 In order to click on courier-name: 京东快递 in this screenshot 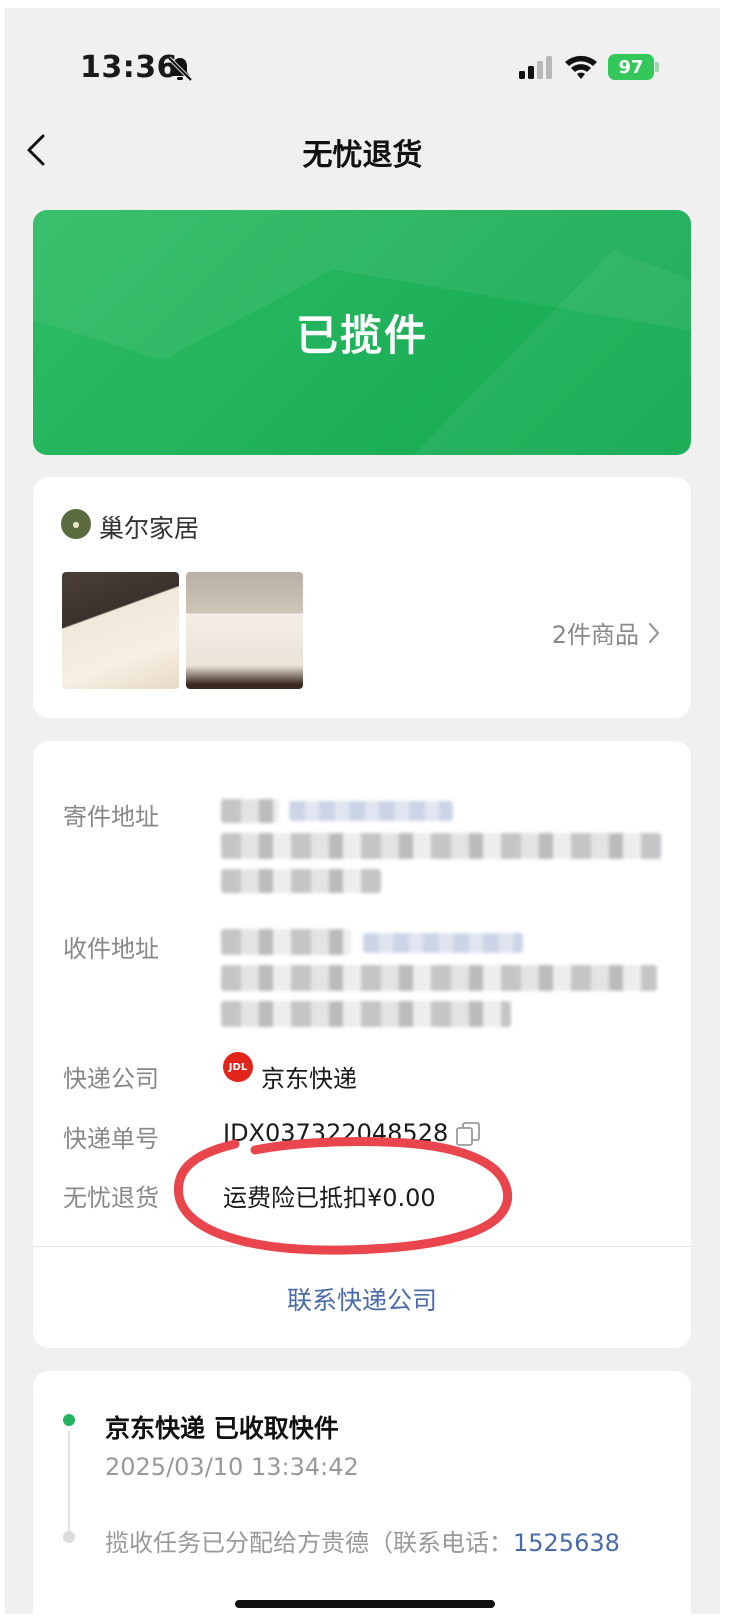, I will do `click(309, 1079)`.